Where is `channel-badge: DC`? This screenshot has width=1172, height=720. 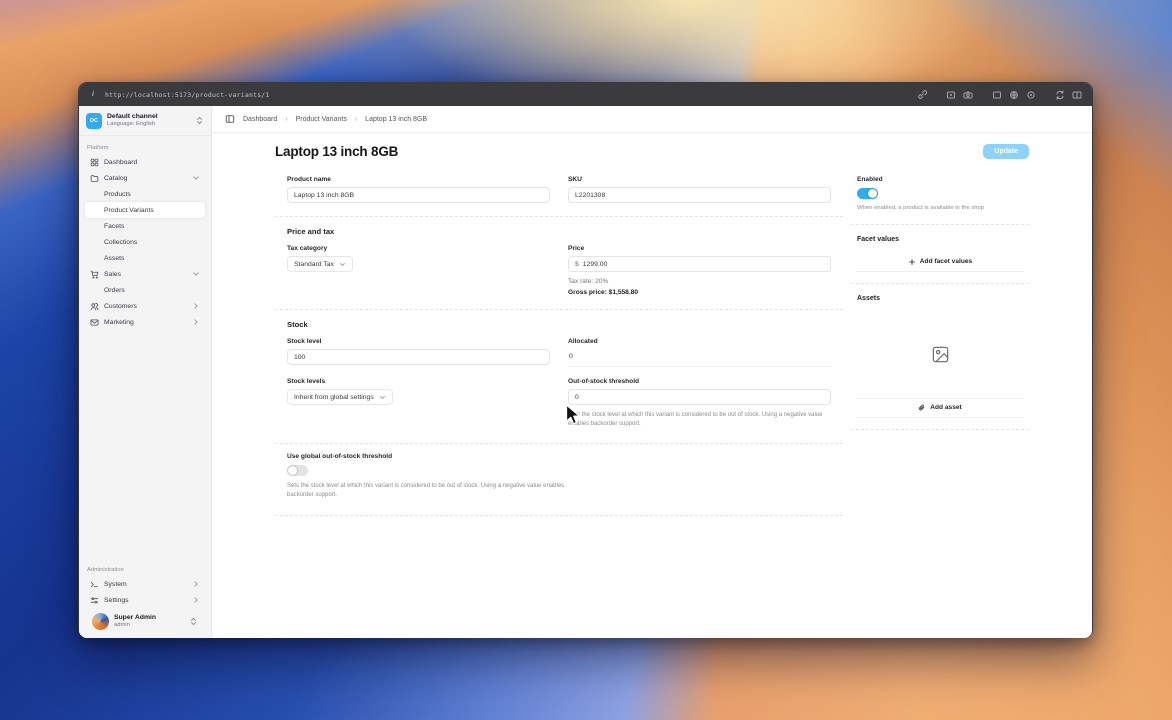
channel-badge: DC is located at coordinates (94, 120).